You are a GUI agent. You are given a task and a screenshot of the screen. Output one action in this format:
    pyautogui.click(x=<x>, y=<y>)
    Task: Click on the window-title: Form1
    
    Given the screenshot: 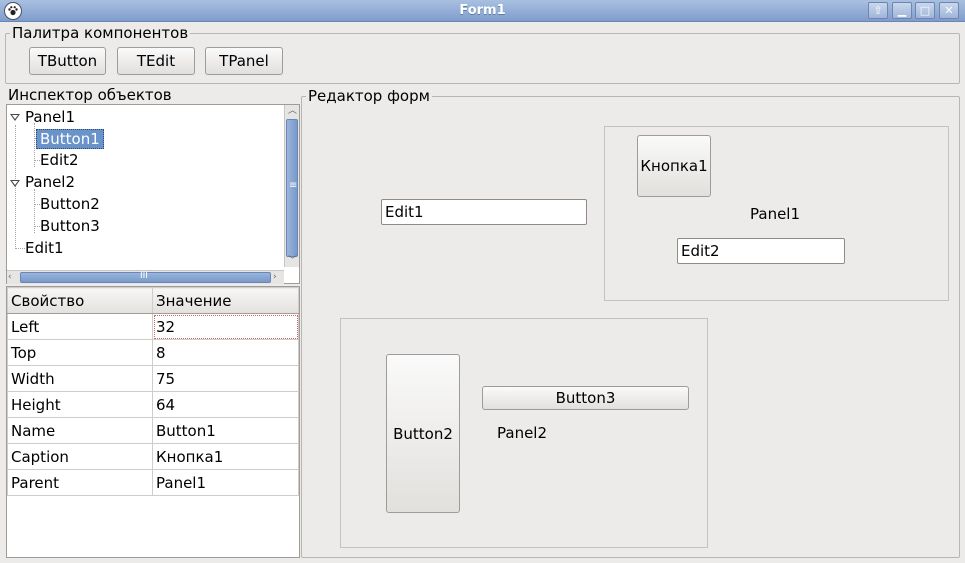 What is the action you would take?
    pyautogui.click(x=482, y=10)
    